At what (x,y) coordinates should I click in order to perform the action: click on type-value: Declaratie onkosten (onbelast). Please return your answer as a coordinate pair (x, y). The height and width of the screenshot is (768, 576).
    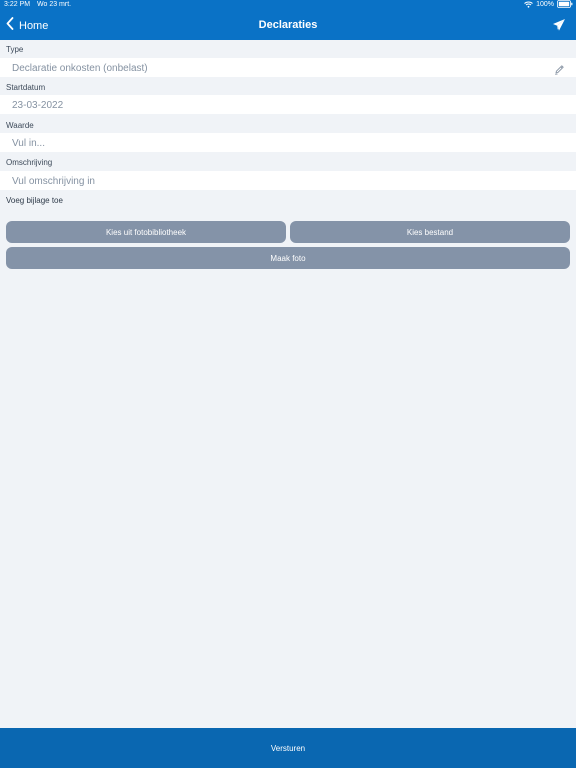
    Looking at the image, I should click on (80, 68).